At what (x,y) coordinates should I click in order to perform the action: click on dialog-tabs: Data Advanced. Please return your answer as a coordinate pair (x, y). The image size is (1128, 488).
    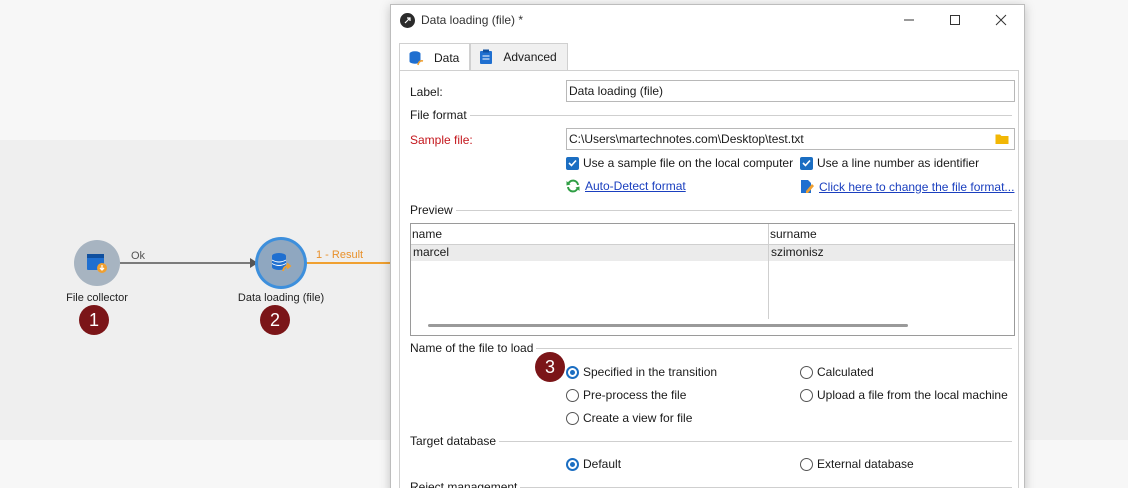
    Looking at the image, I should click on (483, 57).